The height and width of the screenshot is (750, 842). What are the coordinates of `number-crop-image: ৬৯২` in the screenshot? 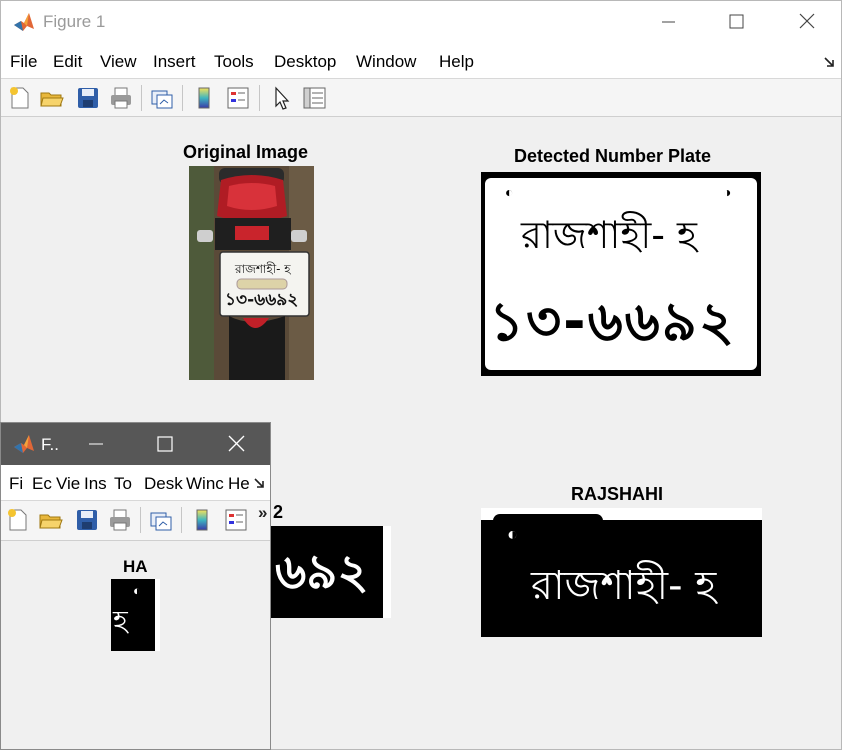 It's located at (321, 572).